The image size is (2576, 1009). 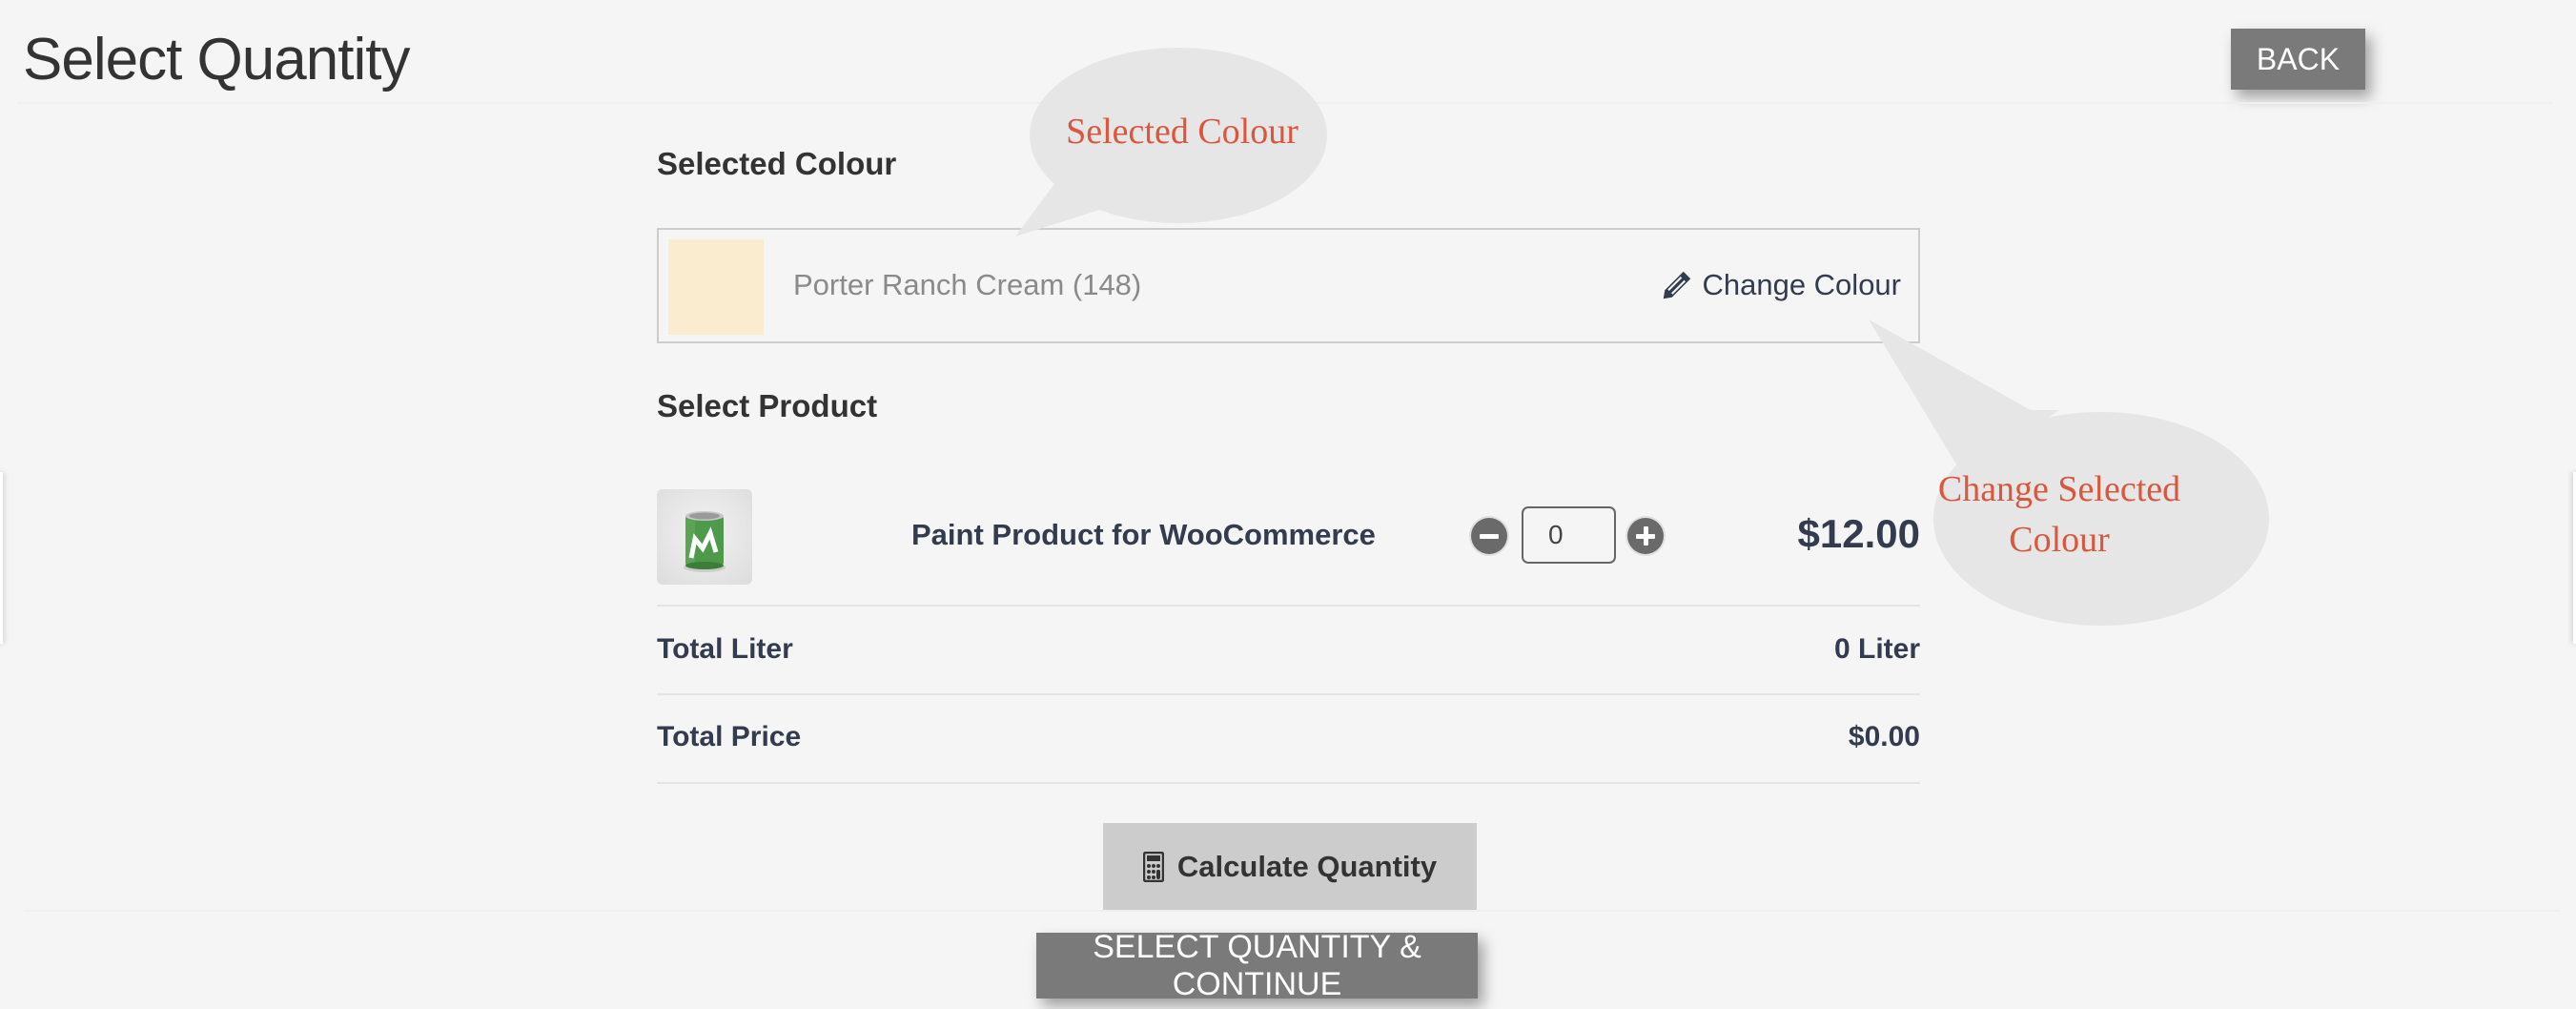 What do you see at coordinates (1257, 965) in the screenshot?
I see `select-quantity-continue-button: SELECT QUANTITY & CONTINUE` at bounding box center [1257, 965].